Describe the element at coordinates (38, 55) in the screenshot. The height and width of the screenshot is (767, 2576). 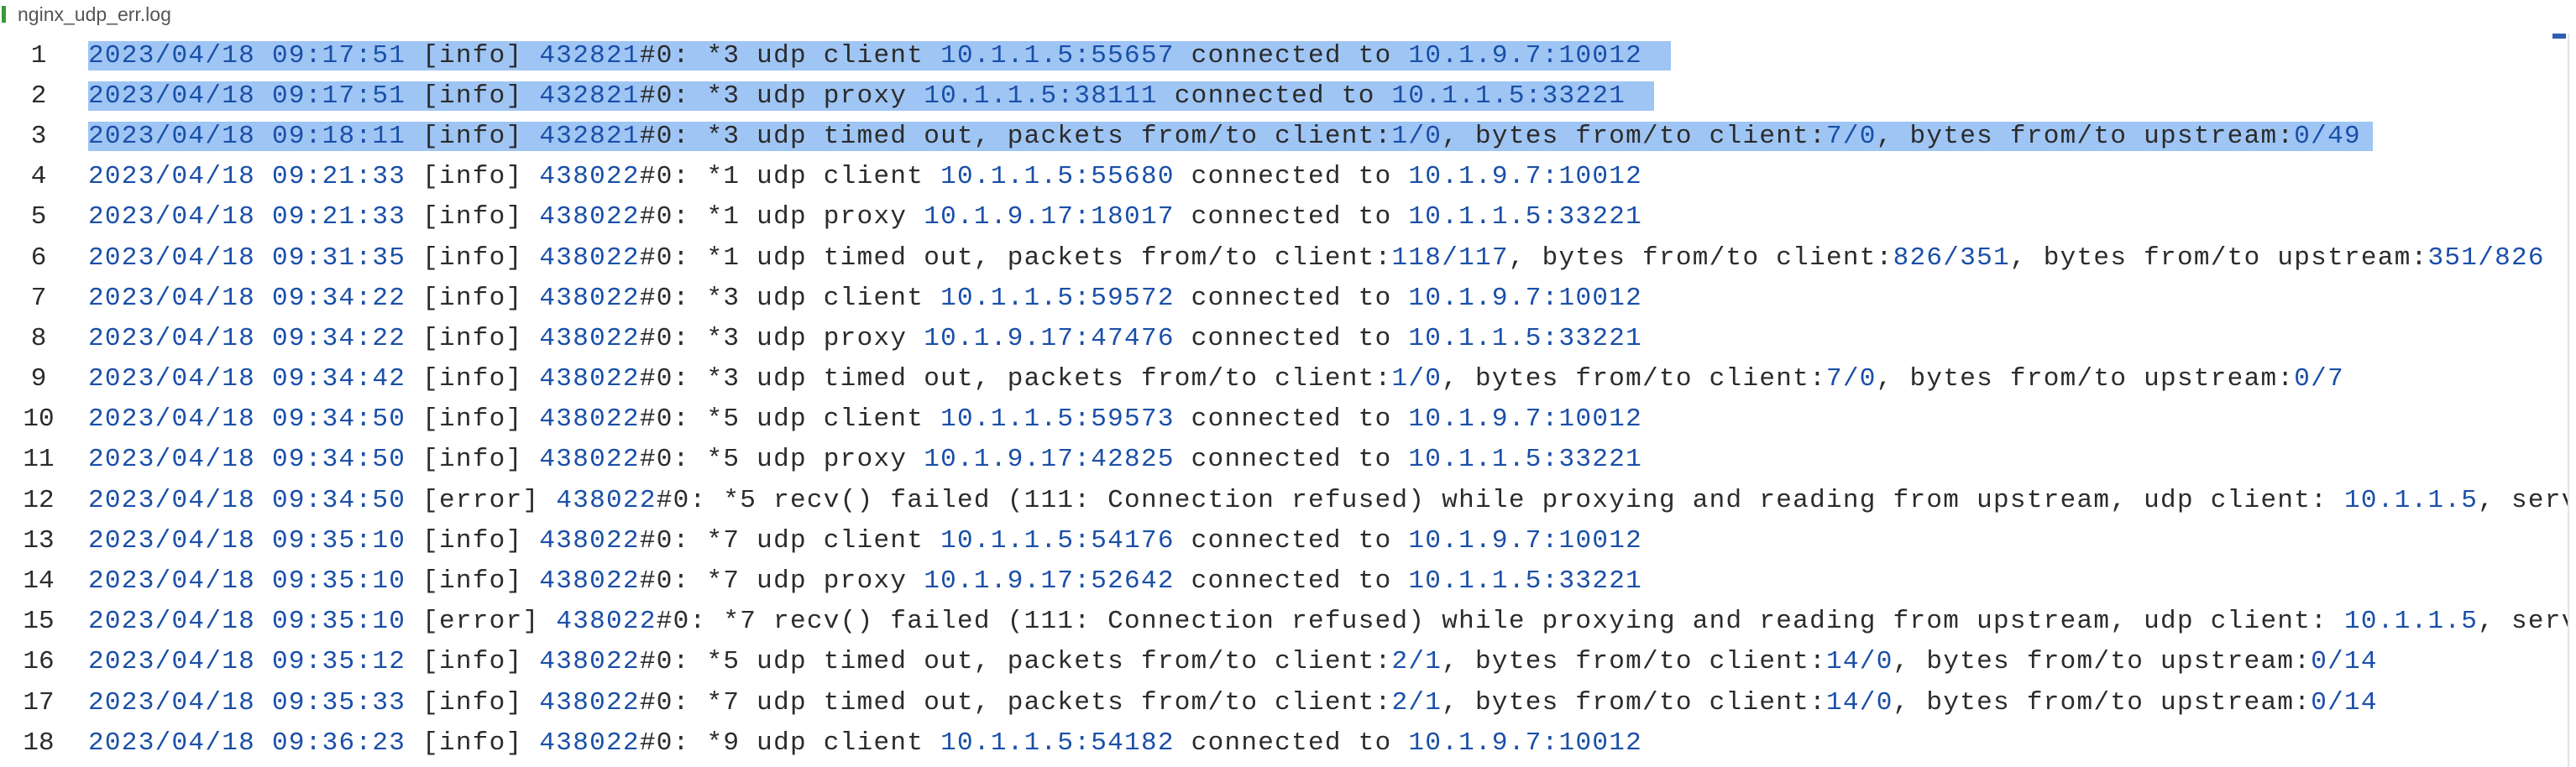
I see `line-number: 1` at that location.